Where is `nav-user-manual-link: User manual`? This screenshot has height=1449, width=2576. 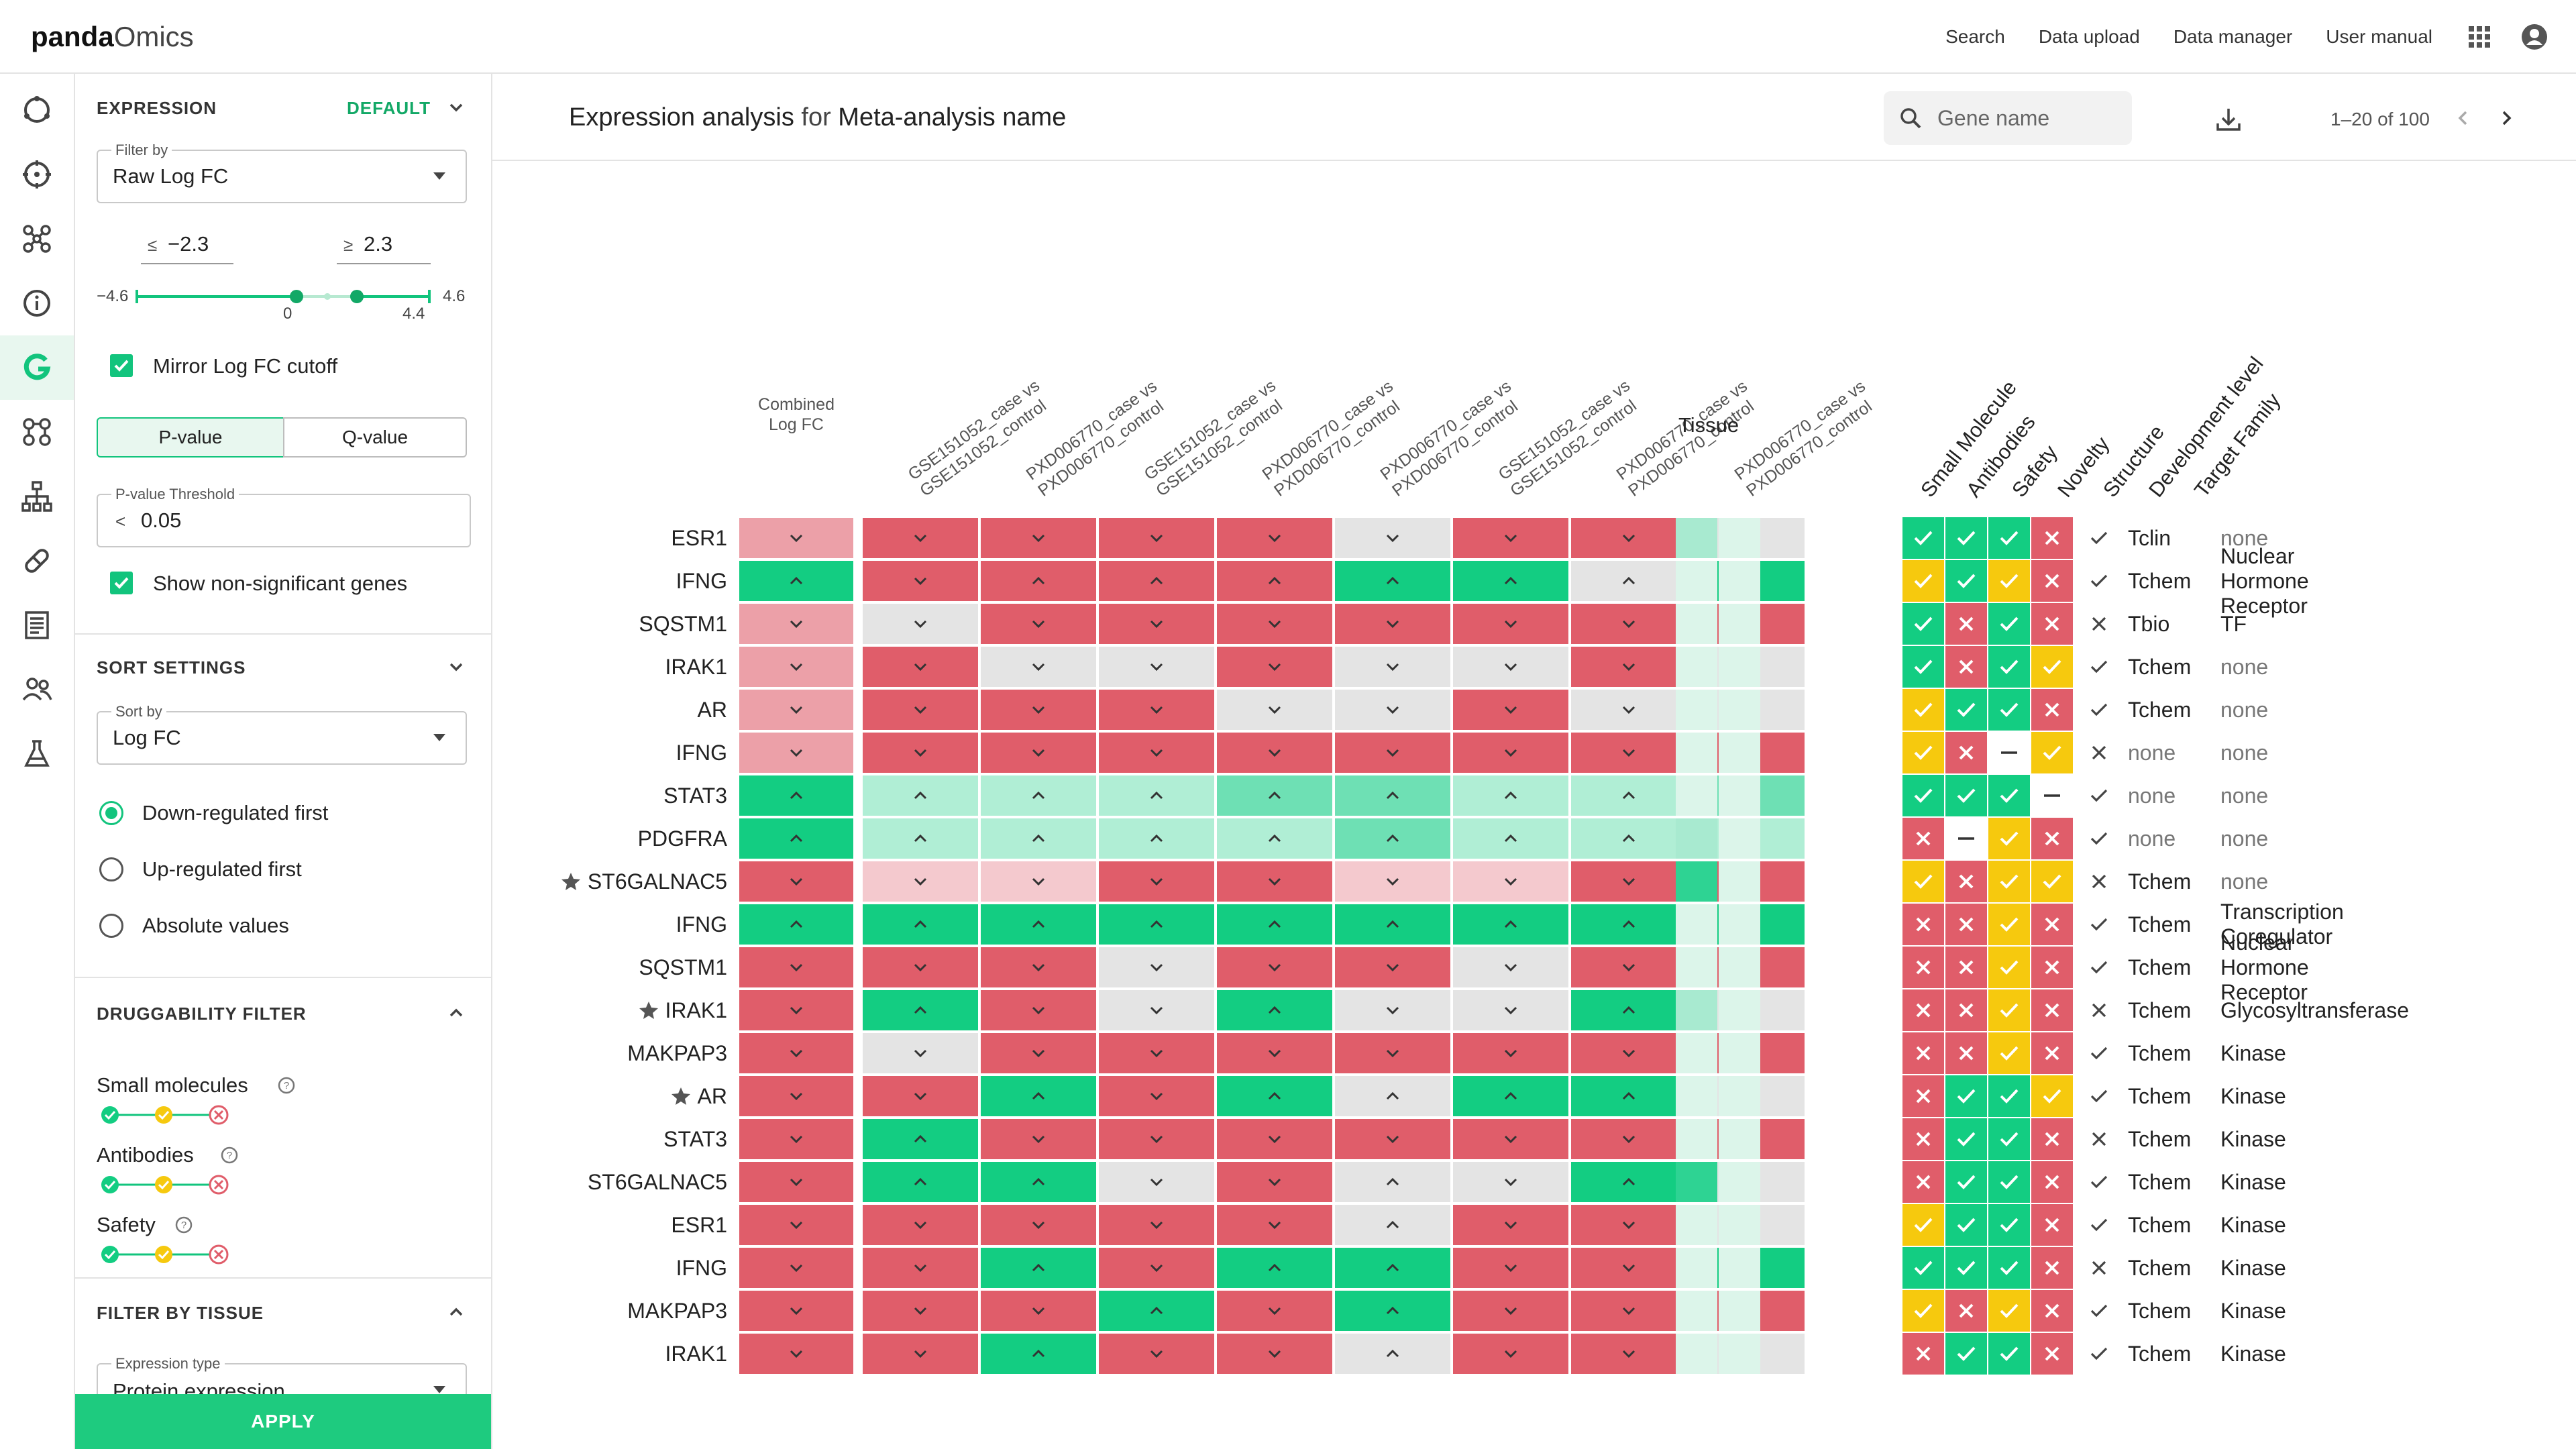
nav-user-manual-link: User manual is located at coordinates (2379, 37).